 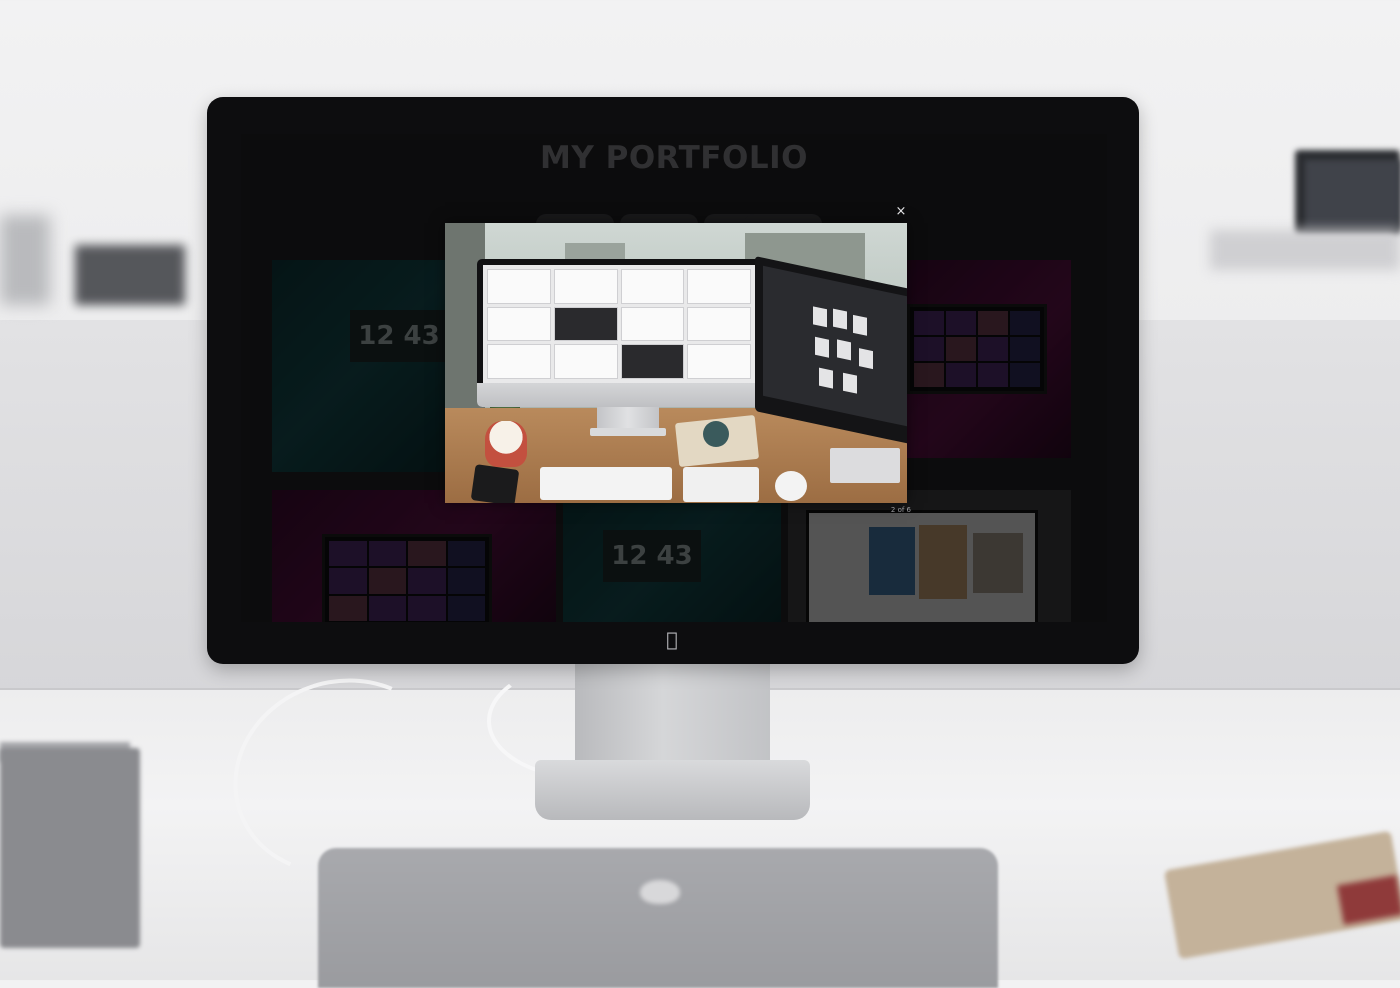 What do you see at coordinates (619, 324) in the screenshot?
I see `photo-imac-screen` at bounding box center [619, 324].